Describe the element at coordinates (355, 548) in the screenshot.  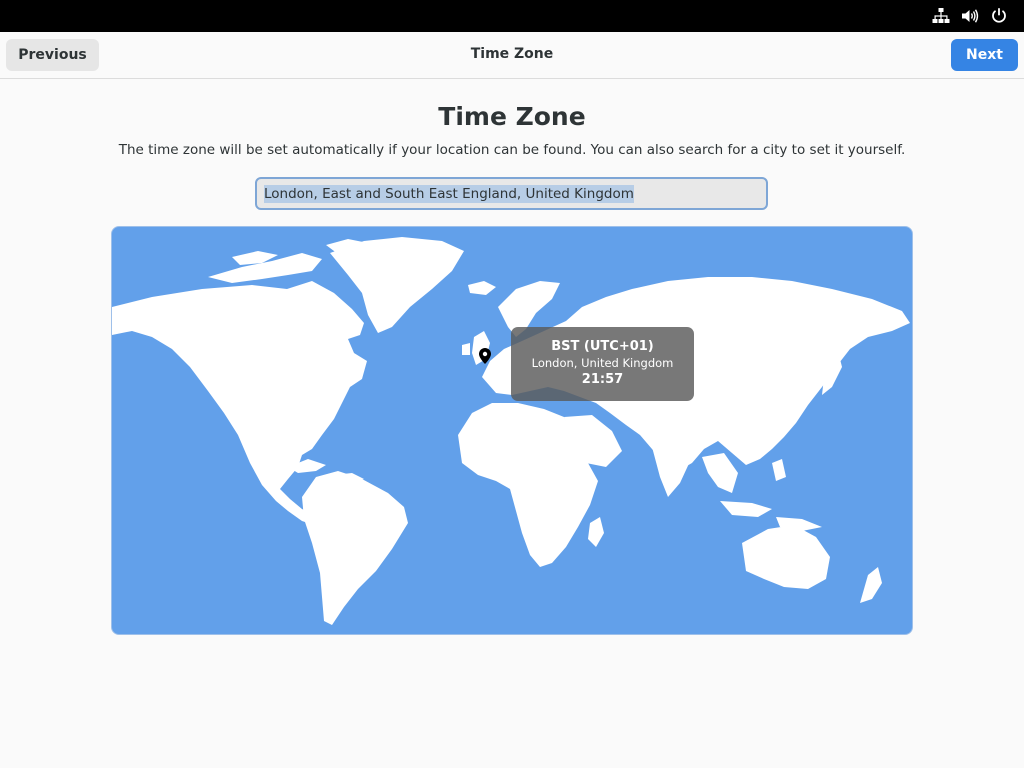
I see `south-america-landmass` at that location.